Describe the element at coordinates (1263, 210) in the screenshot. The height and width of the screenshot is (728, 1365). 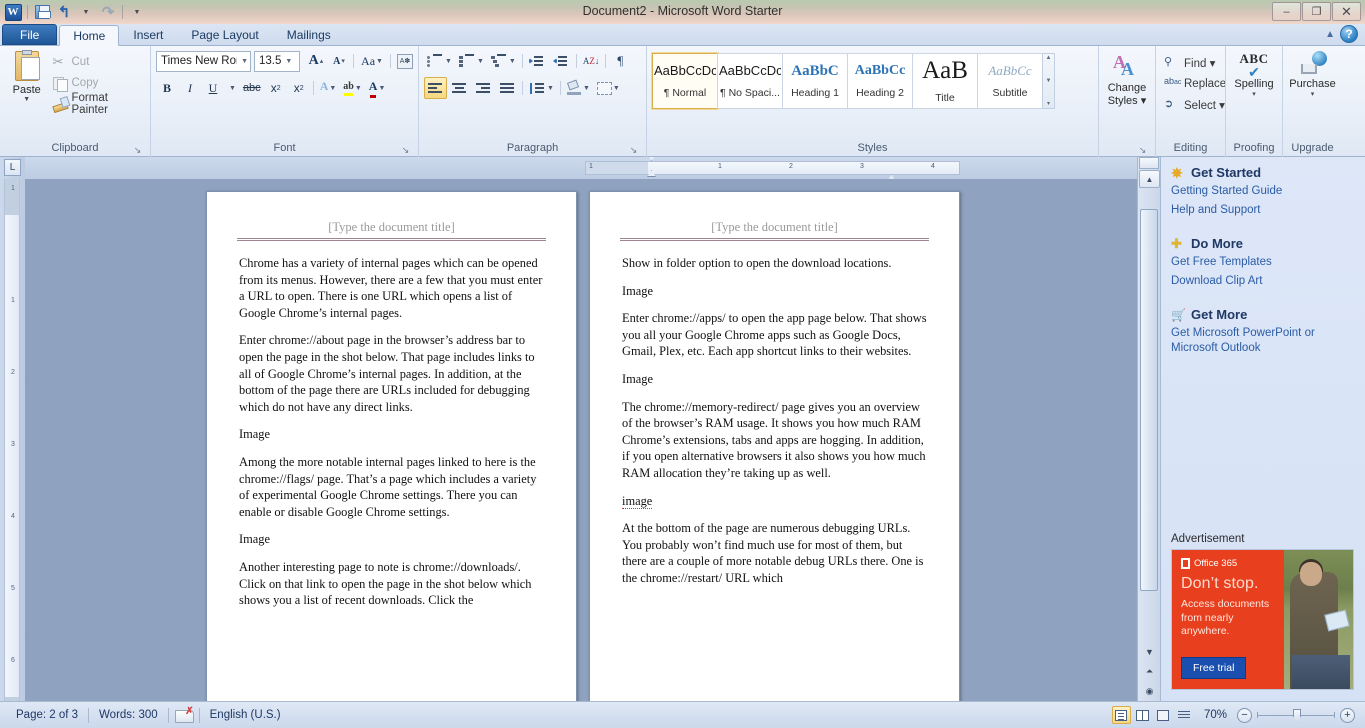
I see `link-help-and-support: Help and Support` at that location.